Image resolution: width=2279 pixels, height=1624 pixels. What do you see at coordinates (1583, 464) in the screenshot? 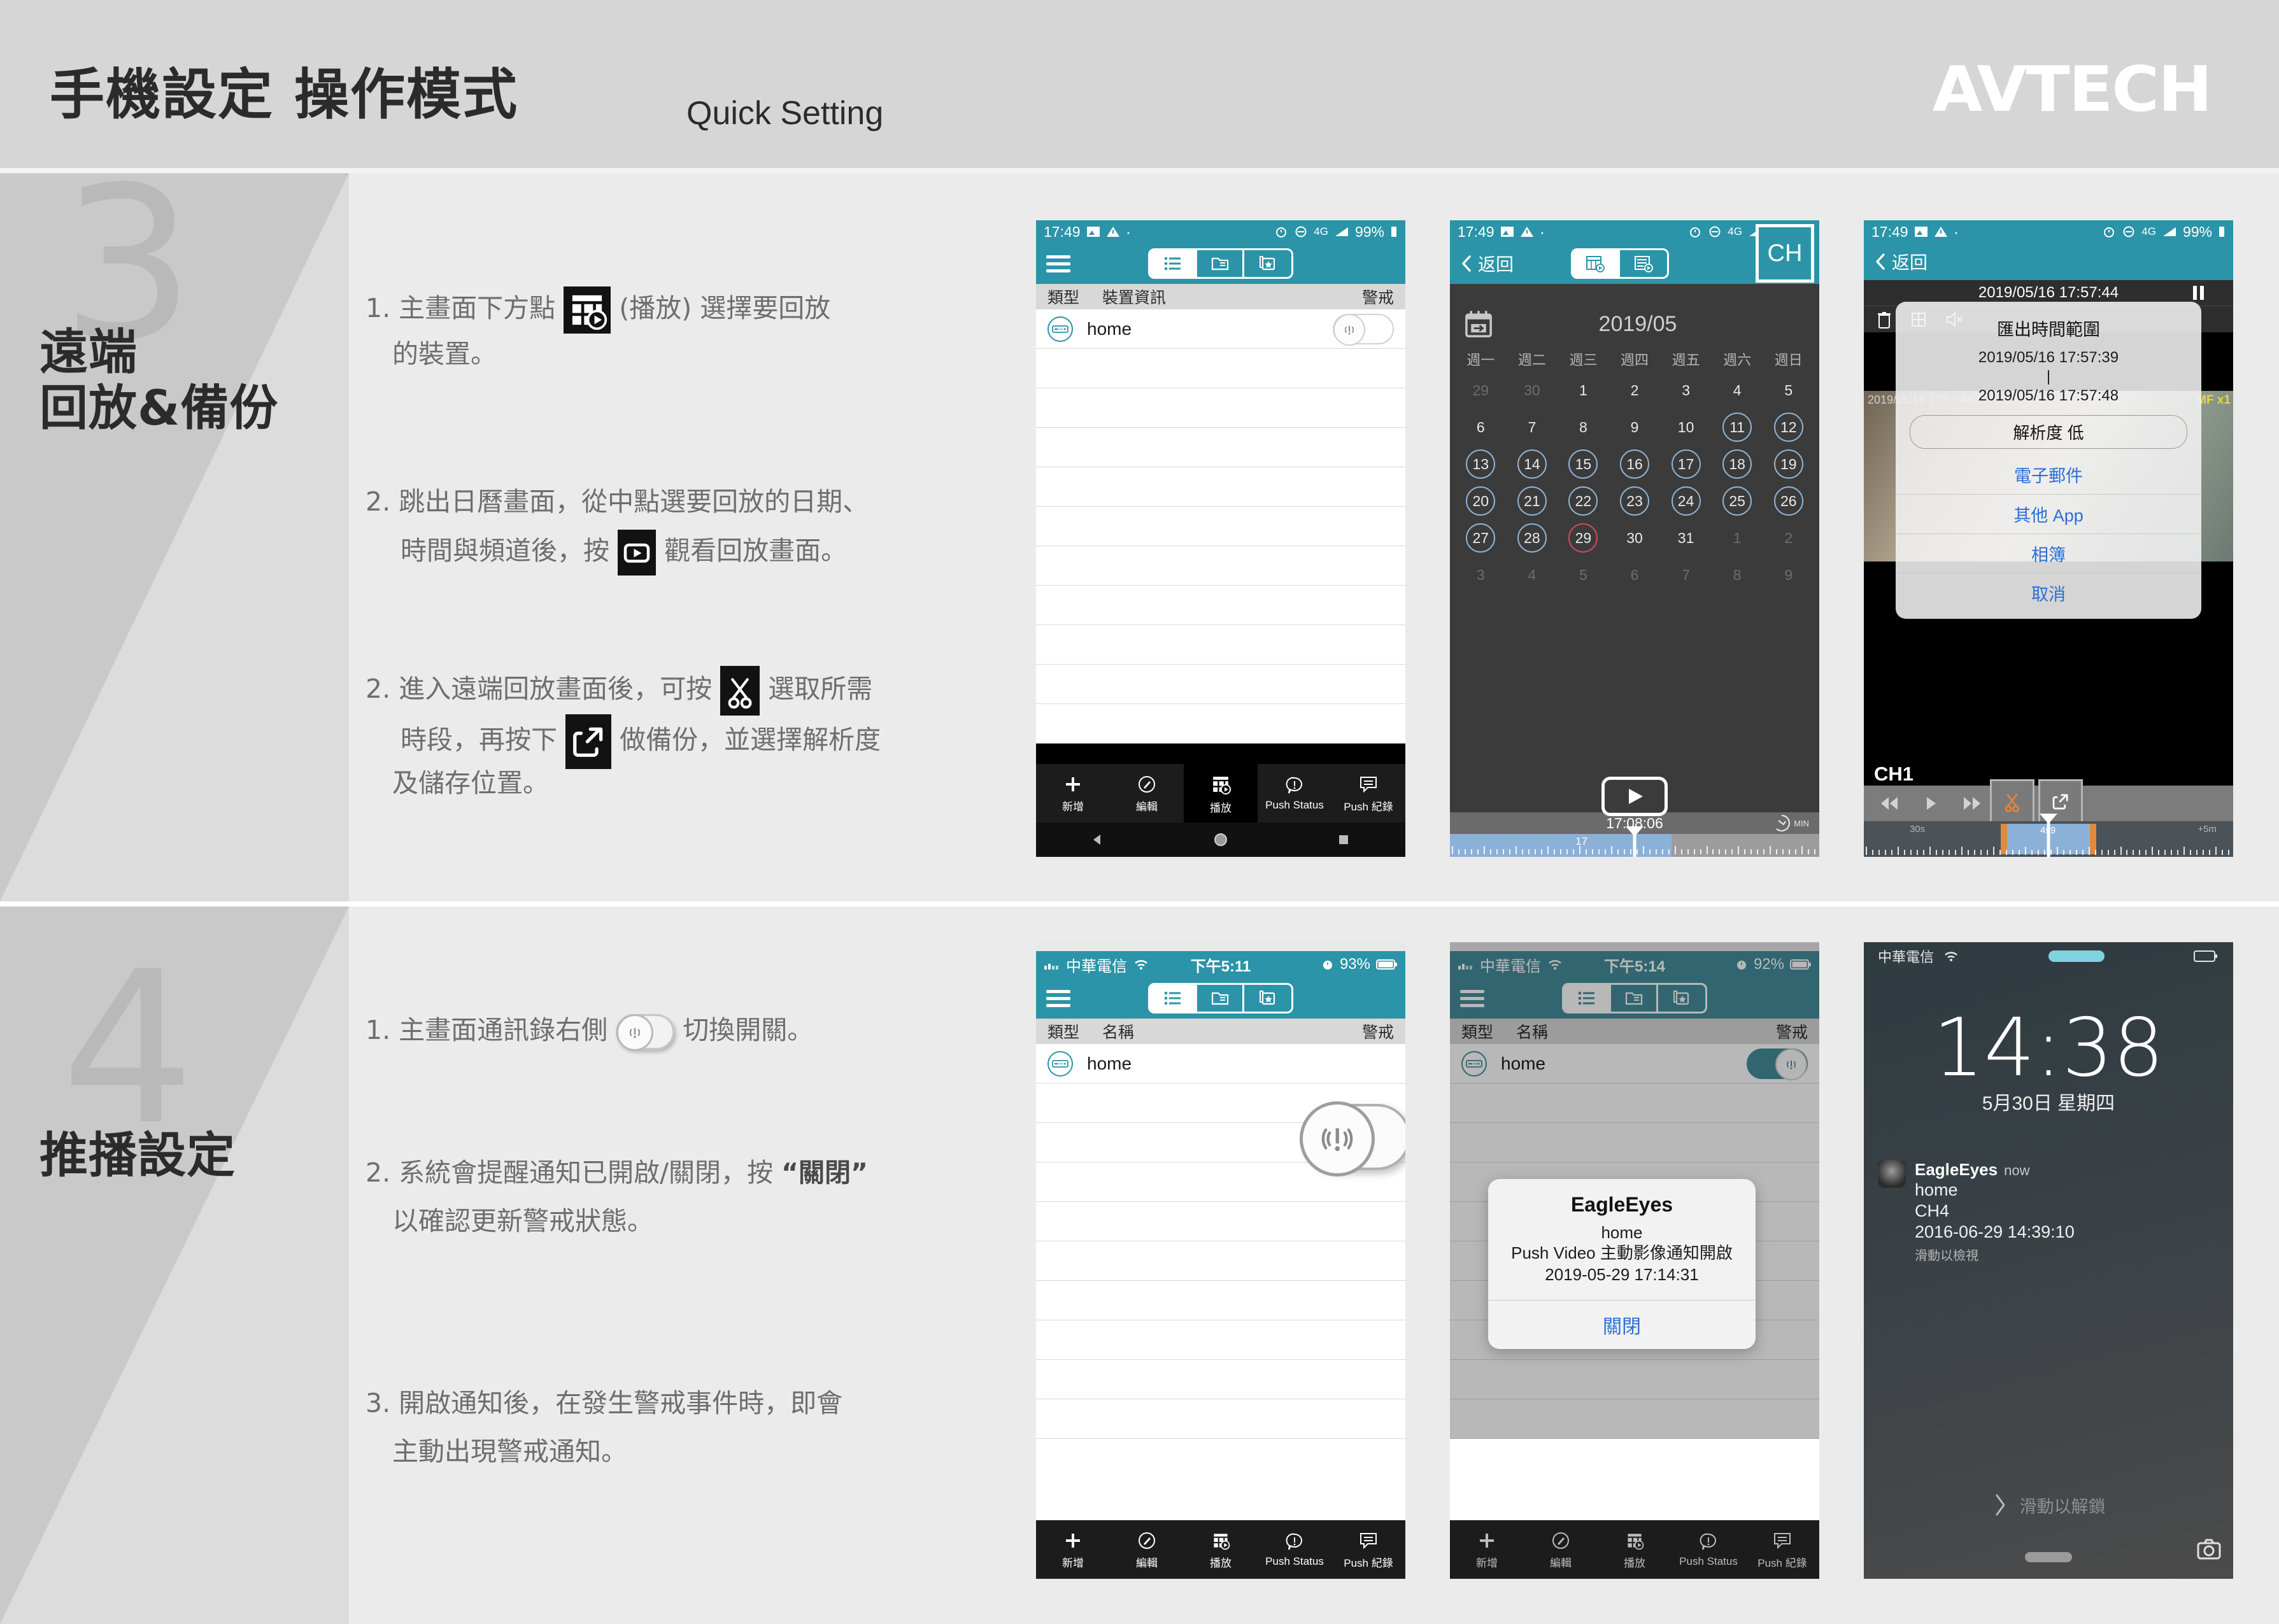
I see `calendar-day: 15` at bounding box center [1583, 464].